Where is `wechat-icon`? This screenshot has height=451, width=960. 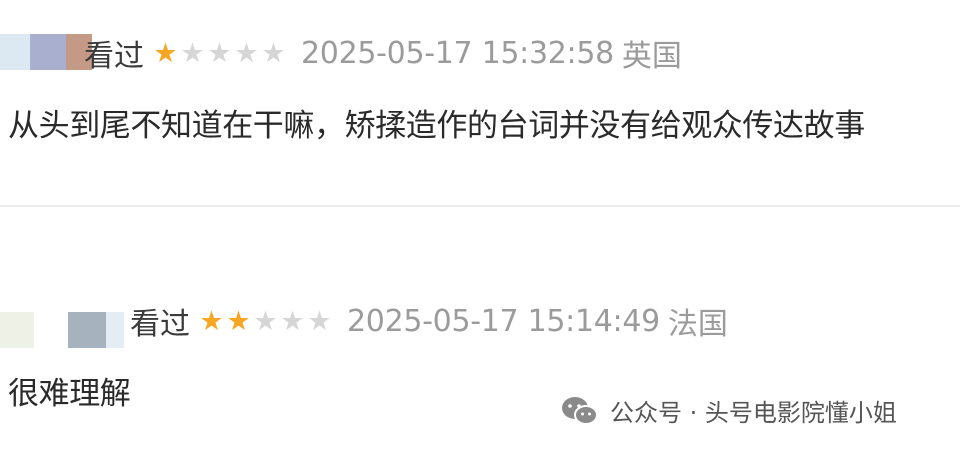 wechat-icon is located at coordinates (580, 410).